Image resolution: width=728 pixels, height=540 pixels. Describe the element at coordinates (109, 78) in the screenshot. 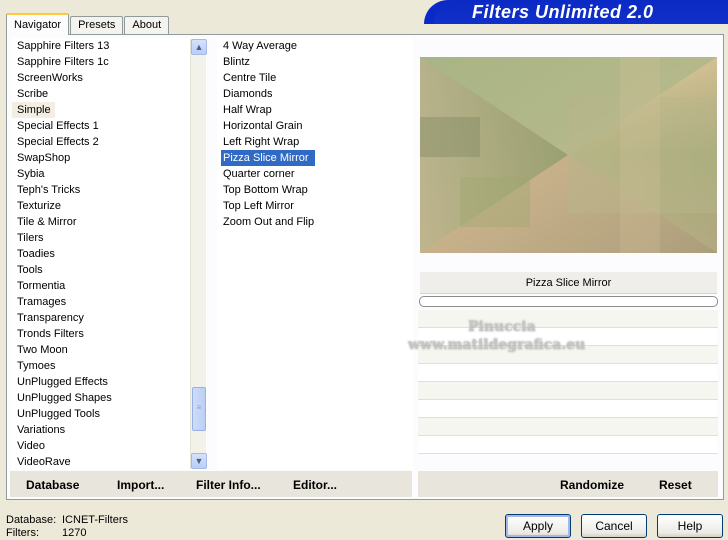

I see `category-item: ScreenWorks` at that location.